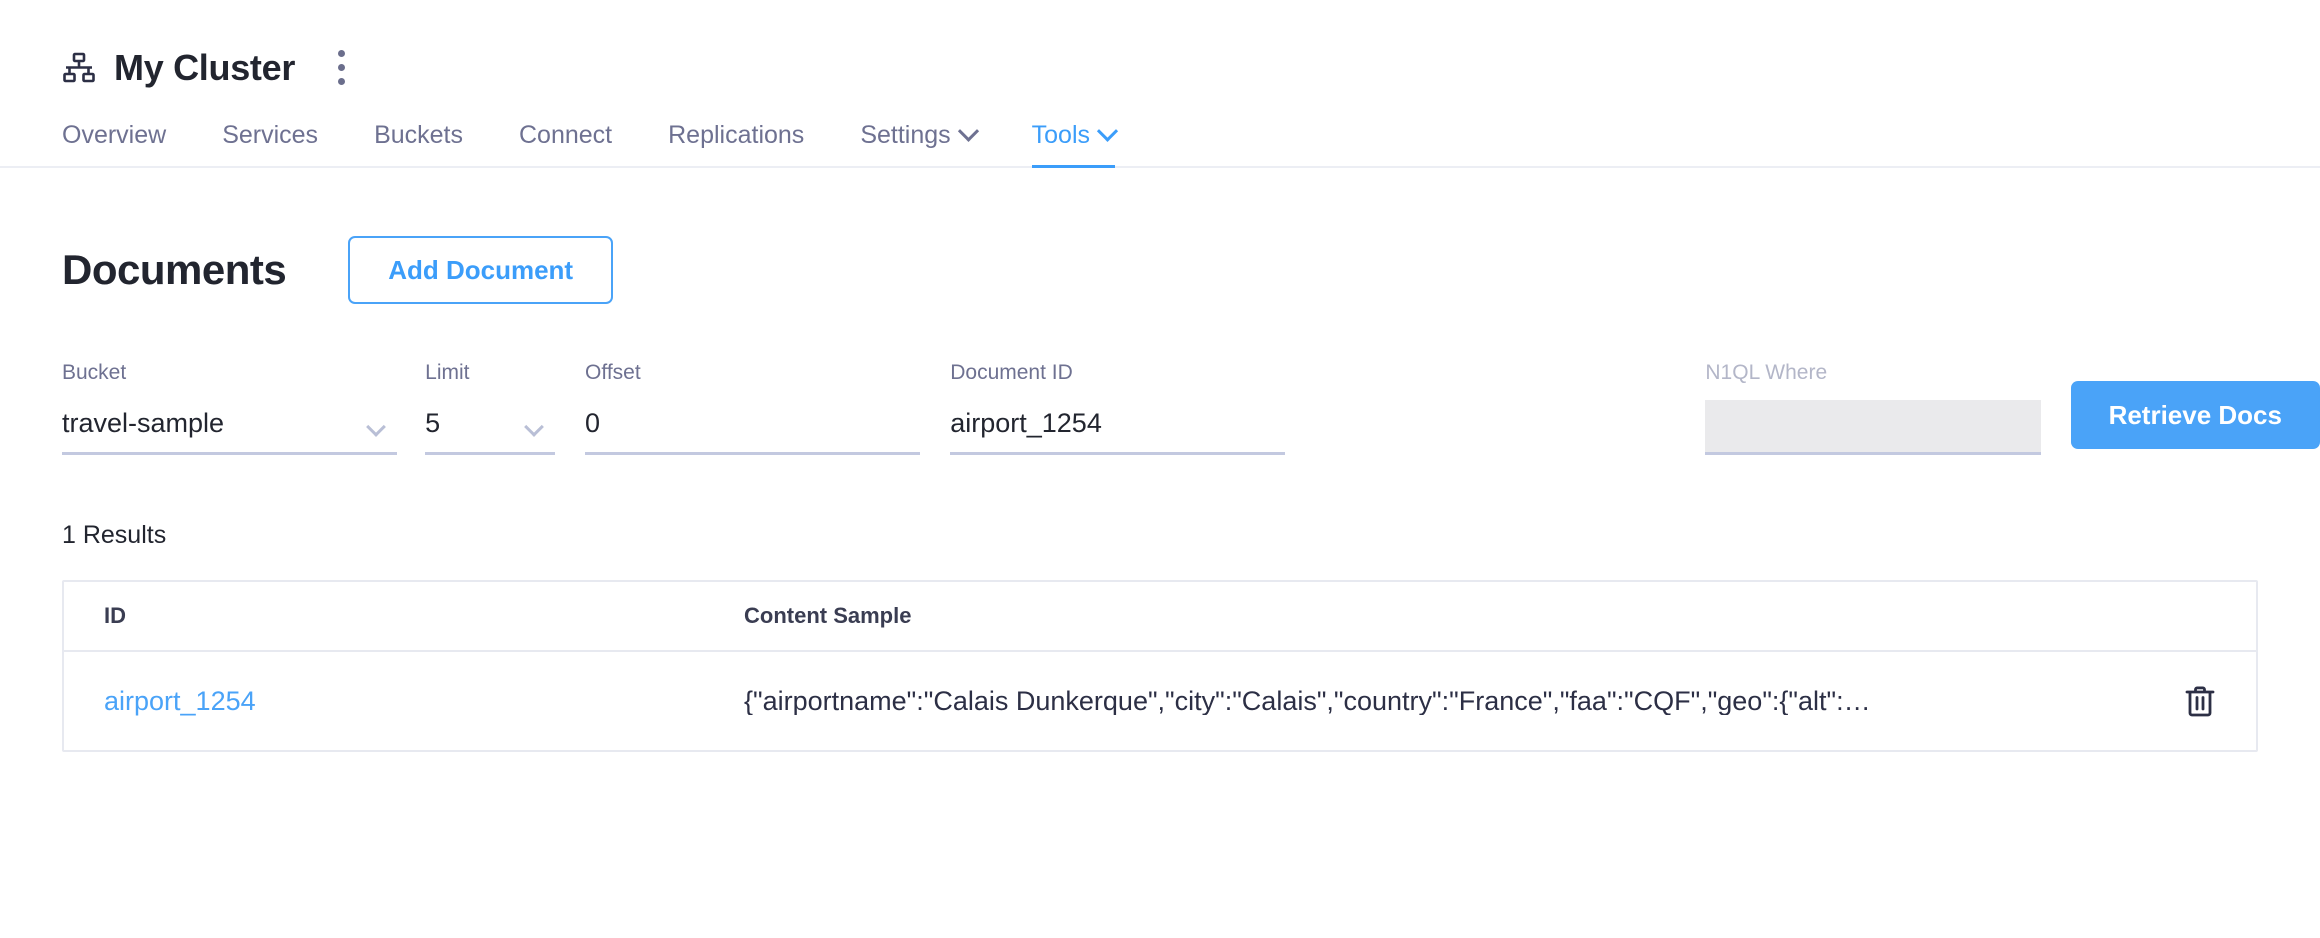  What do you see at coordinates (481, 270) in the screenshot?
I see `add-document-button: Add Document` at bounding box center [481, 270].